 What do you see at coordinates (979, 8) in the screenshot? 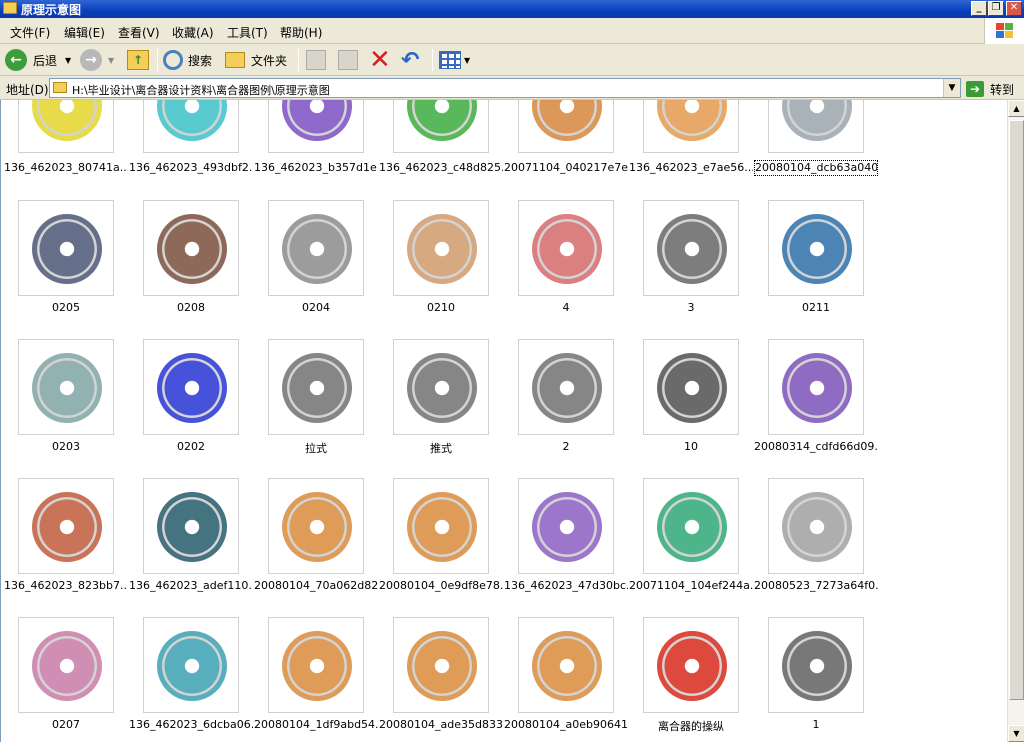
I see `minimize-button: _` at bounding box center [979, 8].